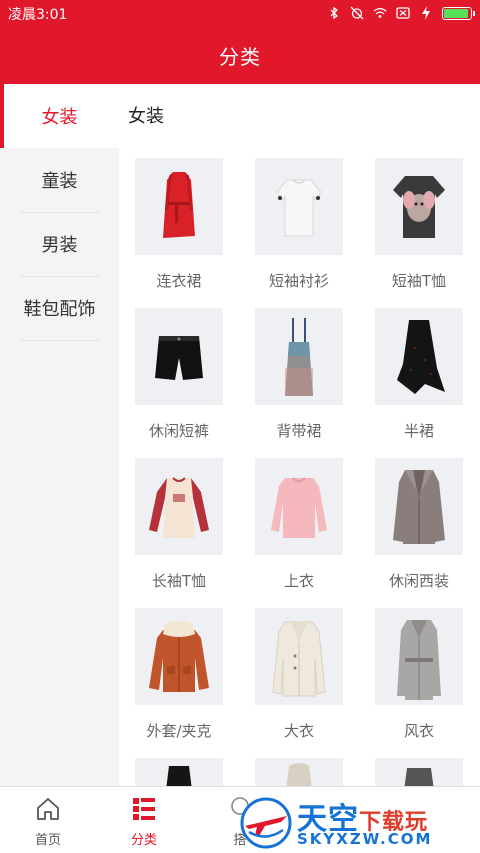 This screenshot has width=480, height=853. I want to click on sidebar-item-label: 鞋包配饰, so click(59, 309).